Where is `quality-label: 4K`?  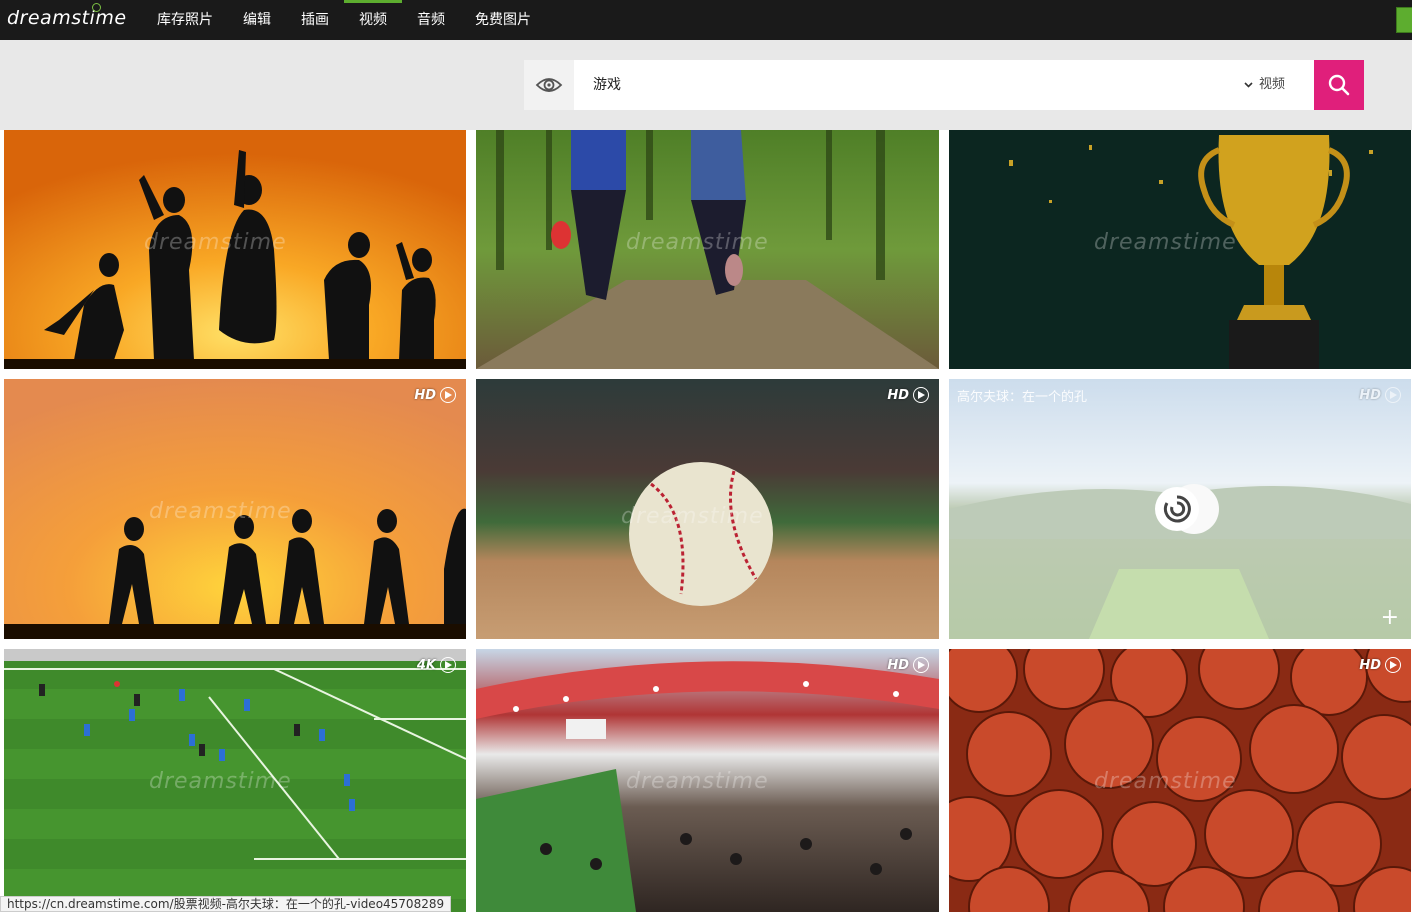 quality-label: 4K is located at coordinates (426, 665).